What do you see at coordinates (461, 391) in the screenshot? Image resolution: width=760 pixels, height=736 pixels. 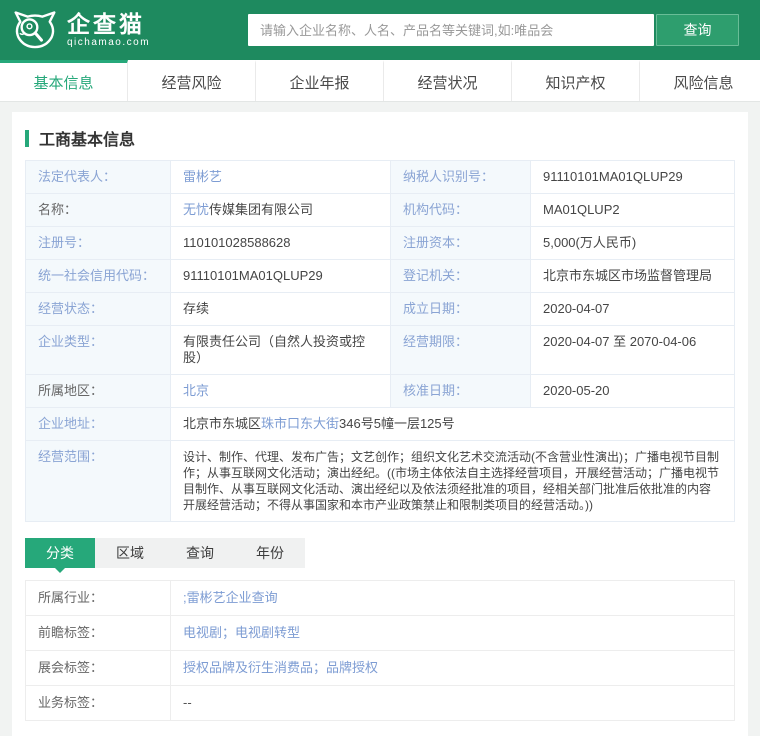 I see `info-label: 核准日期：` at bounding box center [461, 391].